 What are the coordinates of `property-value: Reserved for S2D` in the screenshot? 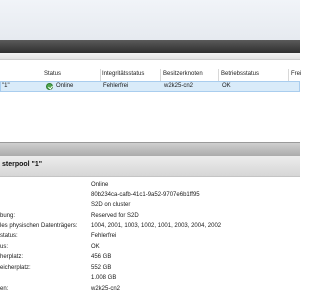 It's located at (115, 216).